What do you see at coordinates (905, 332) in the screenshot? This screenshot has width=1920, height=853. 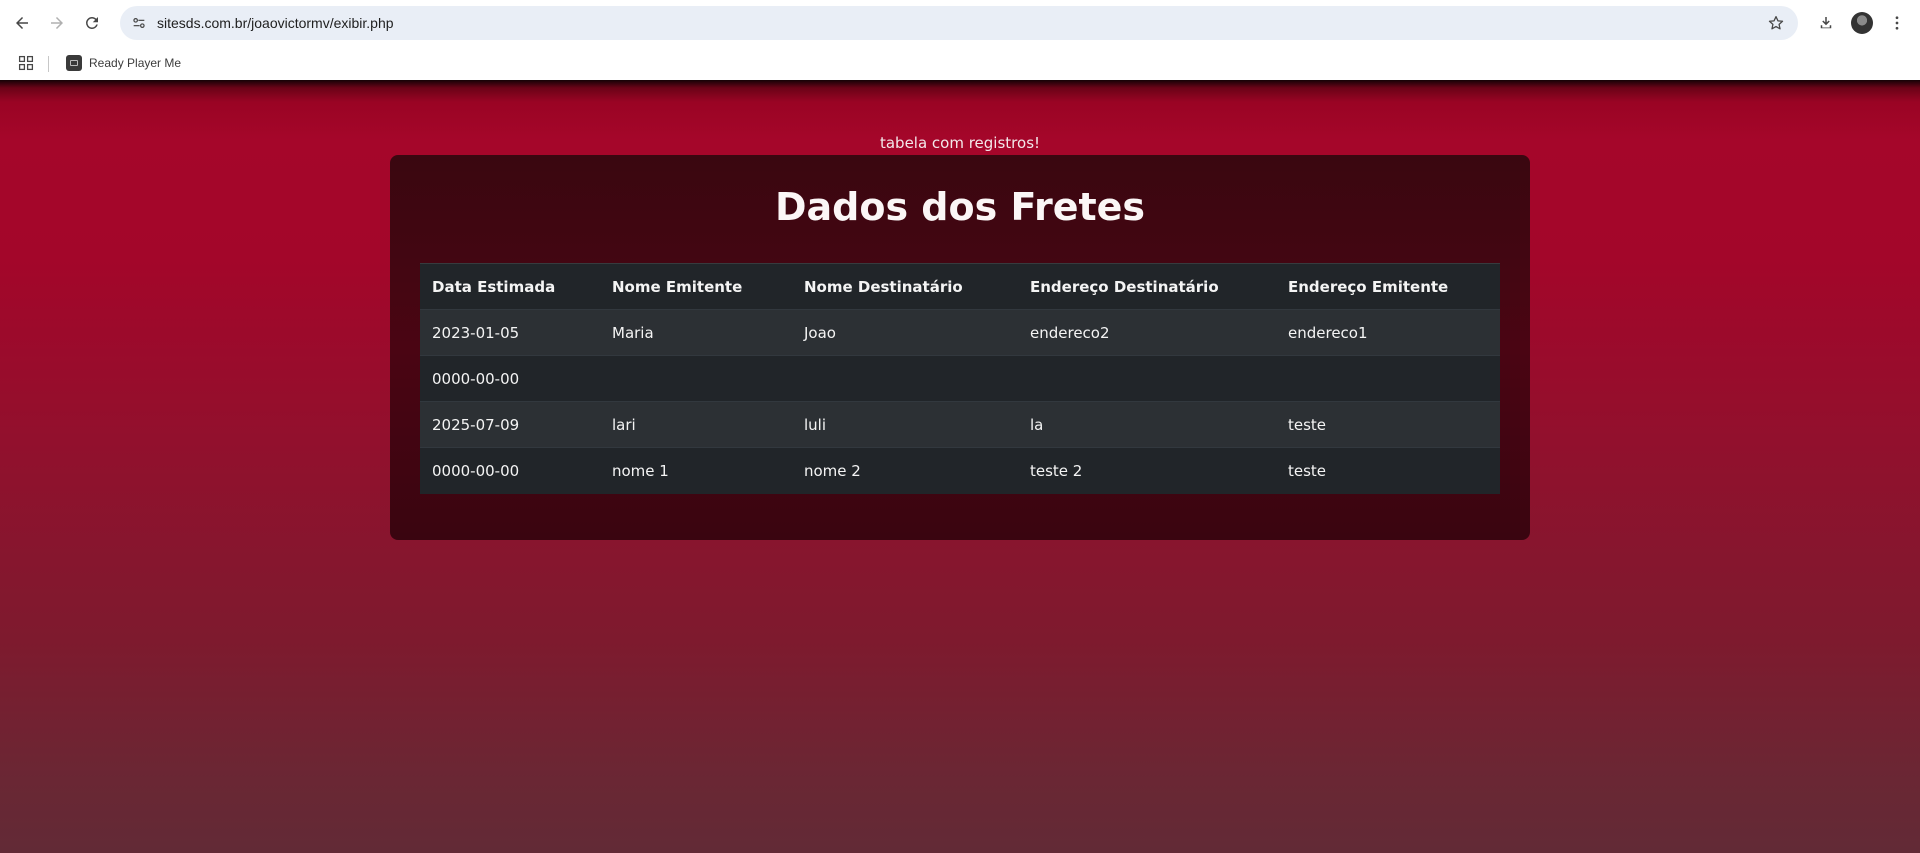 I see `table-cell: Joao` at bounding box center [905, 332].